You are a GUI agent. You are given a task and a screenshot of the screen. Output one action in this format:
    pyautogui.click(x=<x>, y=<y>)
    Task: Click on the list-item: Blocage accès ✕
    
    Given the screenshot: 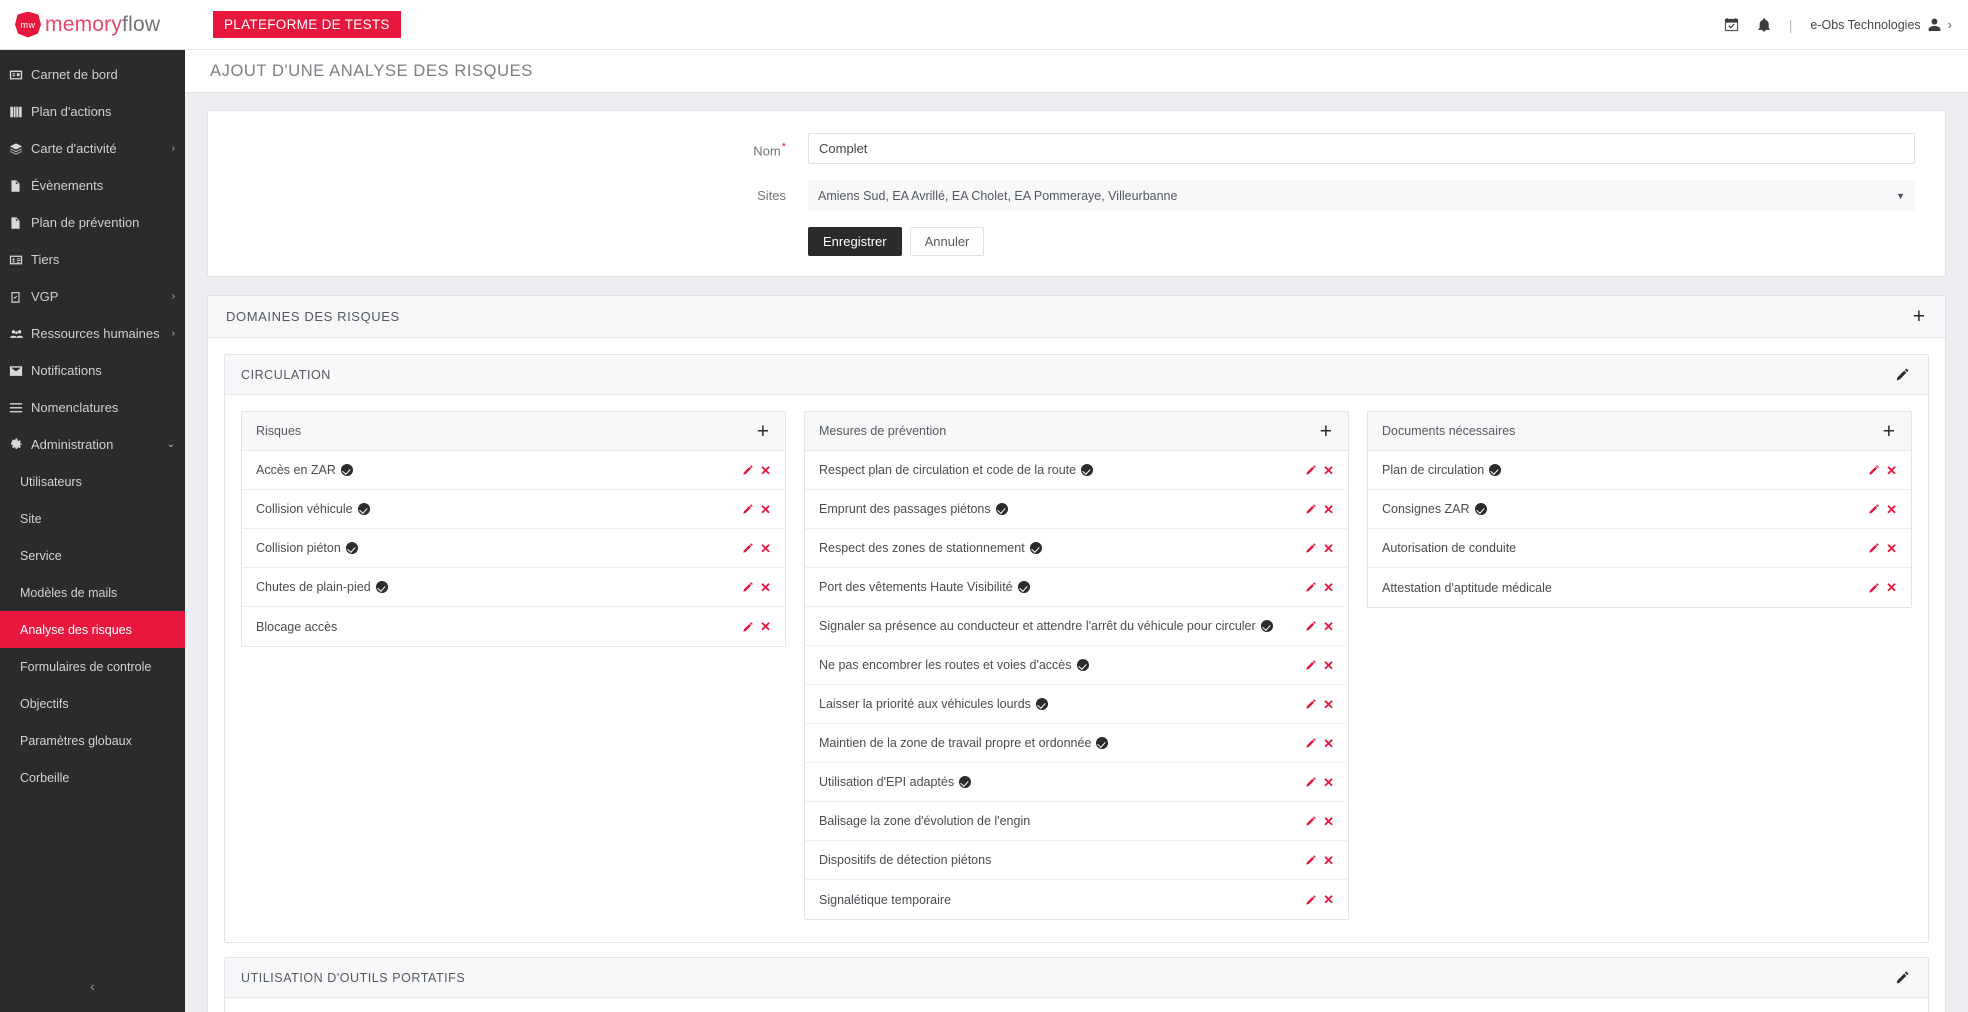 What is the action you would take?
    pyautogui.click(x=513, y=626)
    